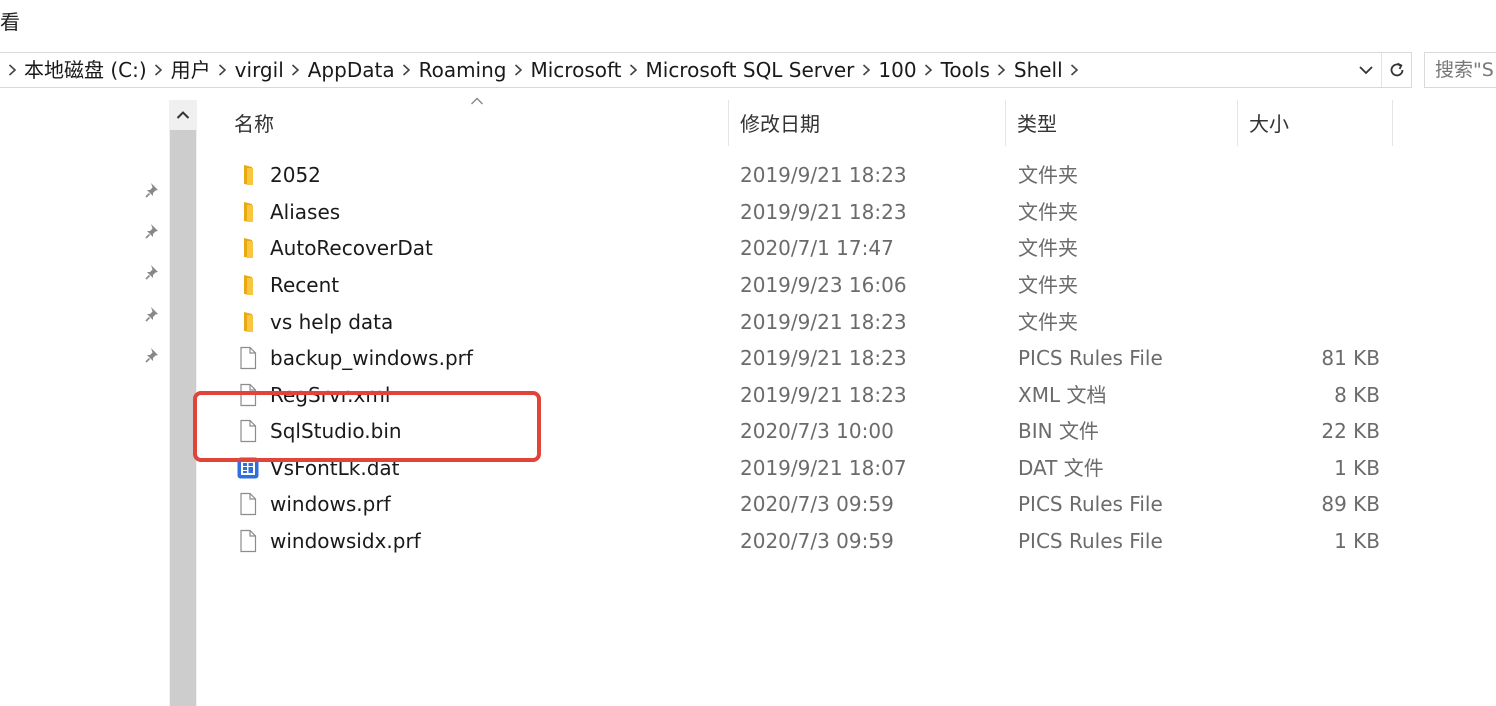 Image resolution: width=1496 pixels, height=706 pixels. What do you see at coordinates (823, 468) in the screenshot?
I see `file-date: 2019/9/21 18:07` at bounding box center [823, 468].